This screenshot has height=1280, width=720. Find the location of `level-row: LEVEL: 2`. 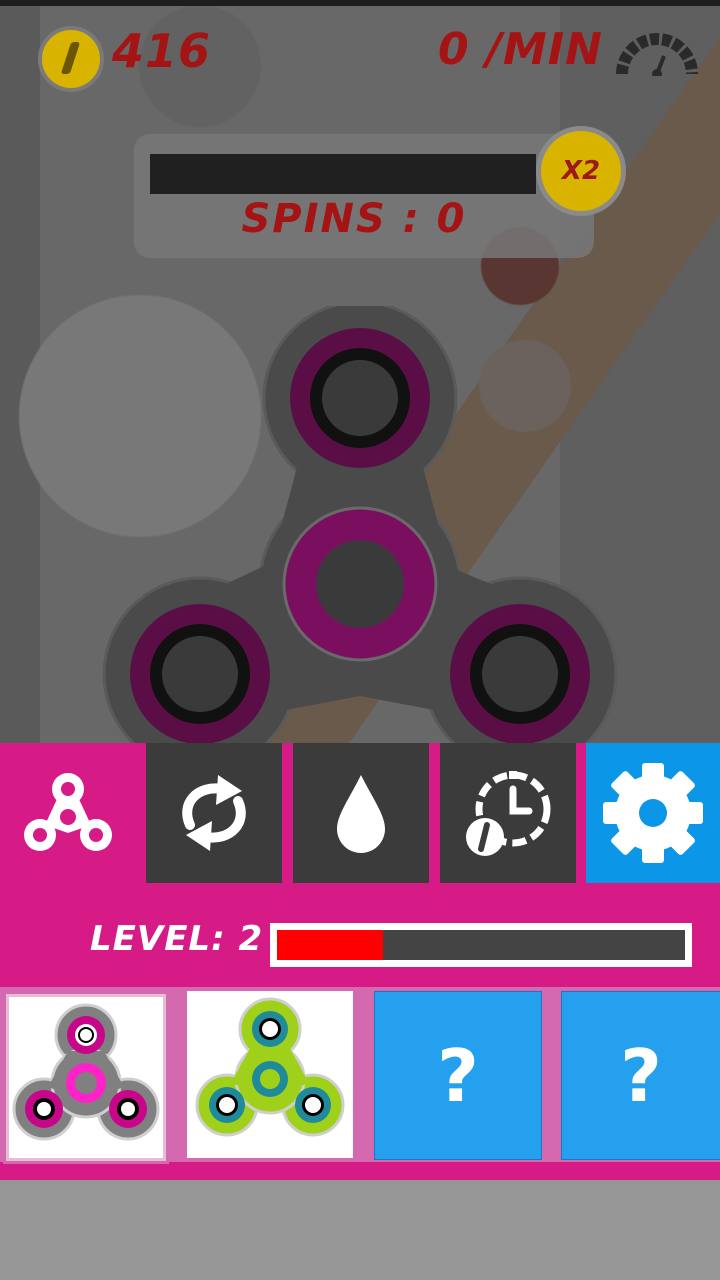

level-row: LEVEL: 2 is located at coordinates (360, 935).